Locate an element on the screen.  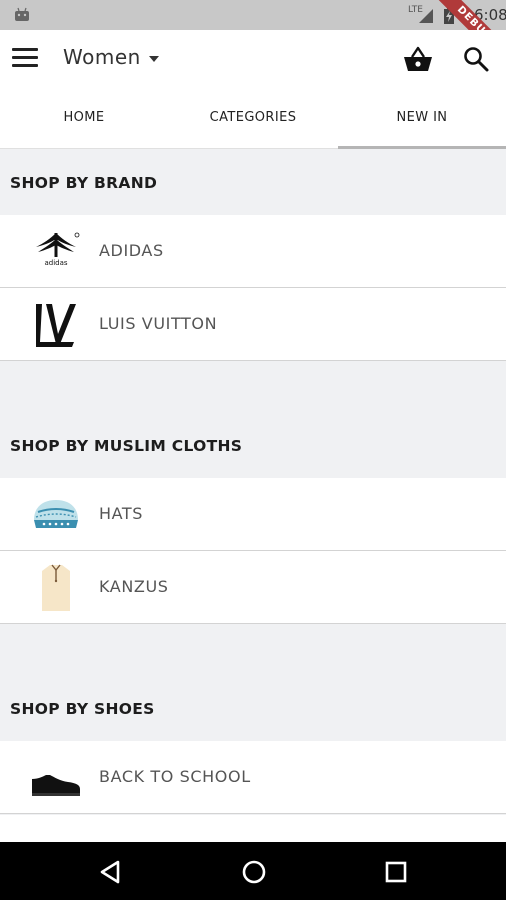
list-item-adidas: adidas ADIDAS is located at coordinates (253, 251).